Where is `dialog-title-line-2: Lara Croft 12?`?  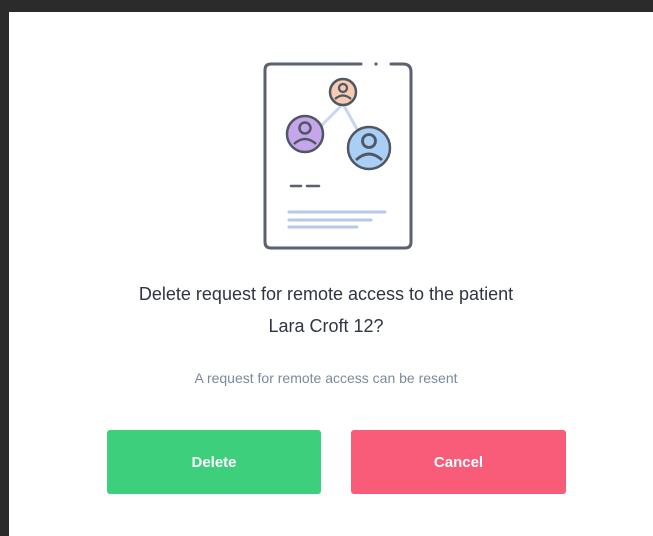
dialog-title-line-2: Lara Croft 12? is located at coordinates (326, 326).